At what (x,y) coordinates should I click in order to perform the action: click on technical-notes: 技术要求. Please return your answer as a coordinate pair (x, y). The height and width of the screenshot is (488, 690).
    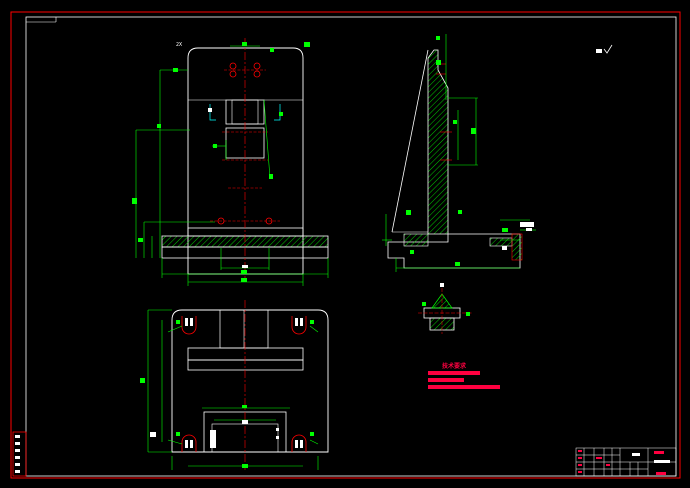
    Looking at the image, I should click on (464, 375).